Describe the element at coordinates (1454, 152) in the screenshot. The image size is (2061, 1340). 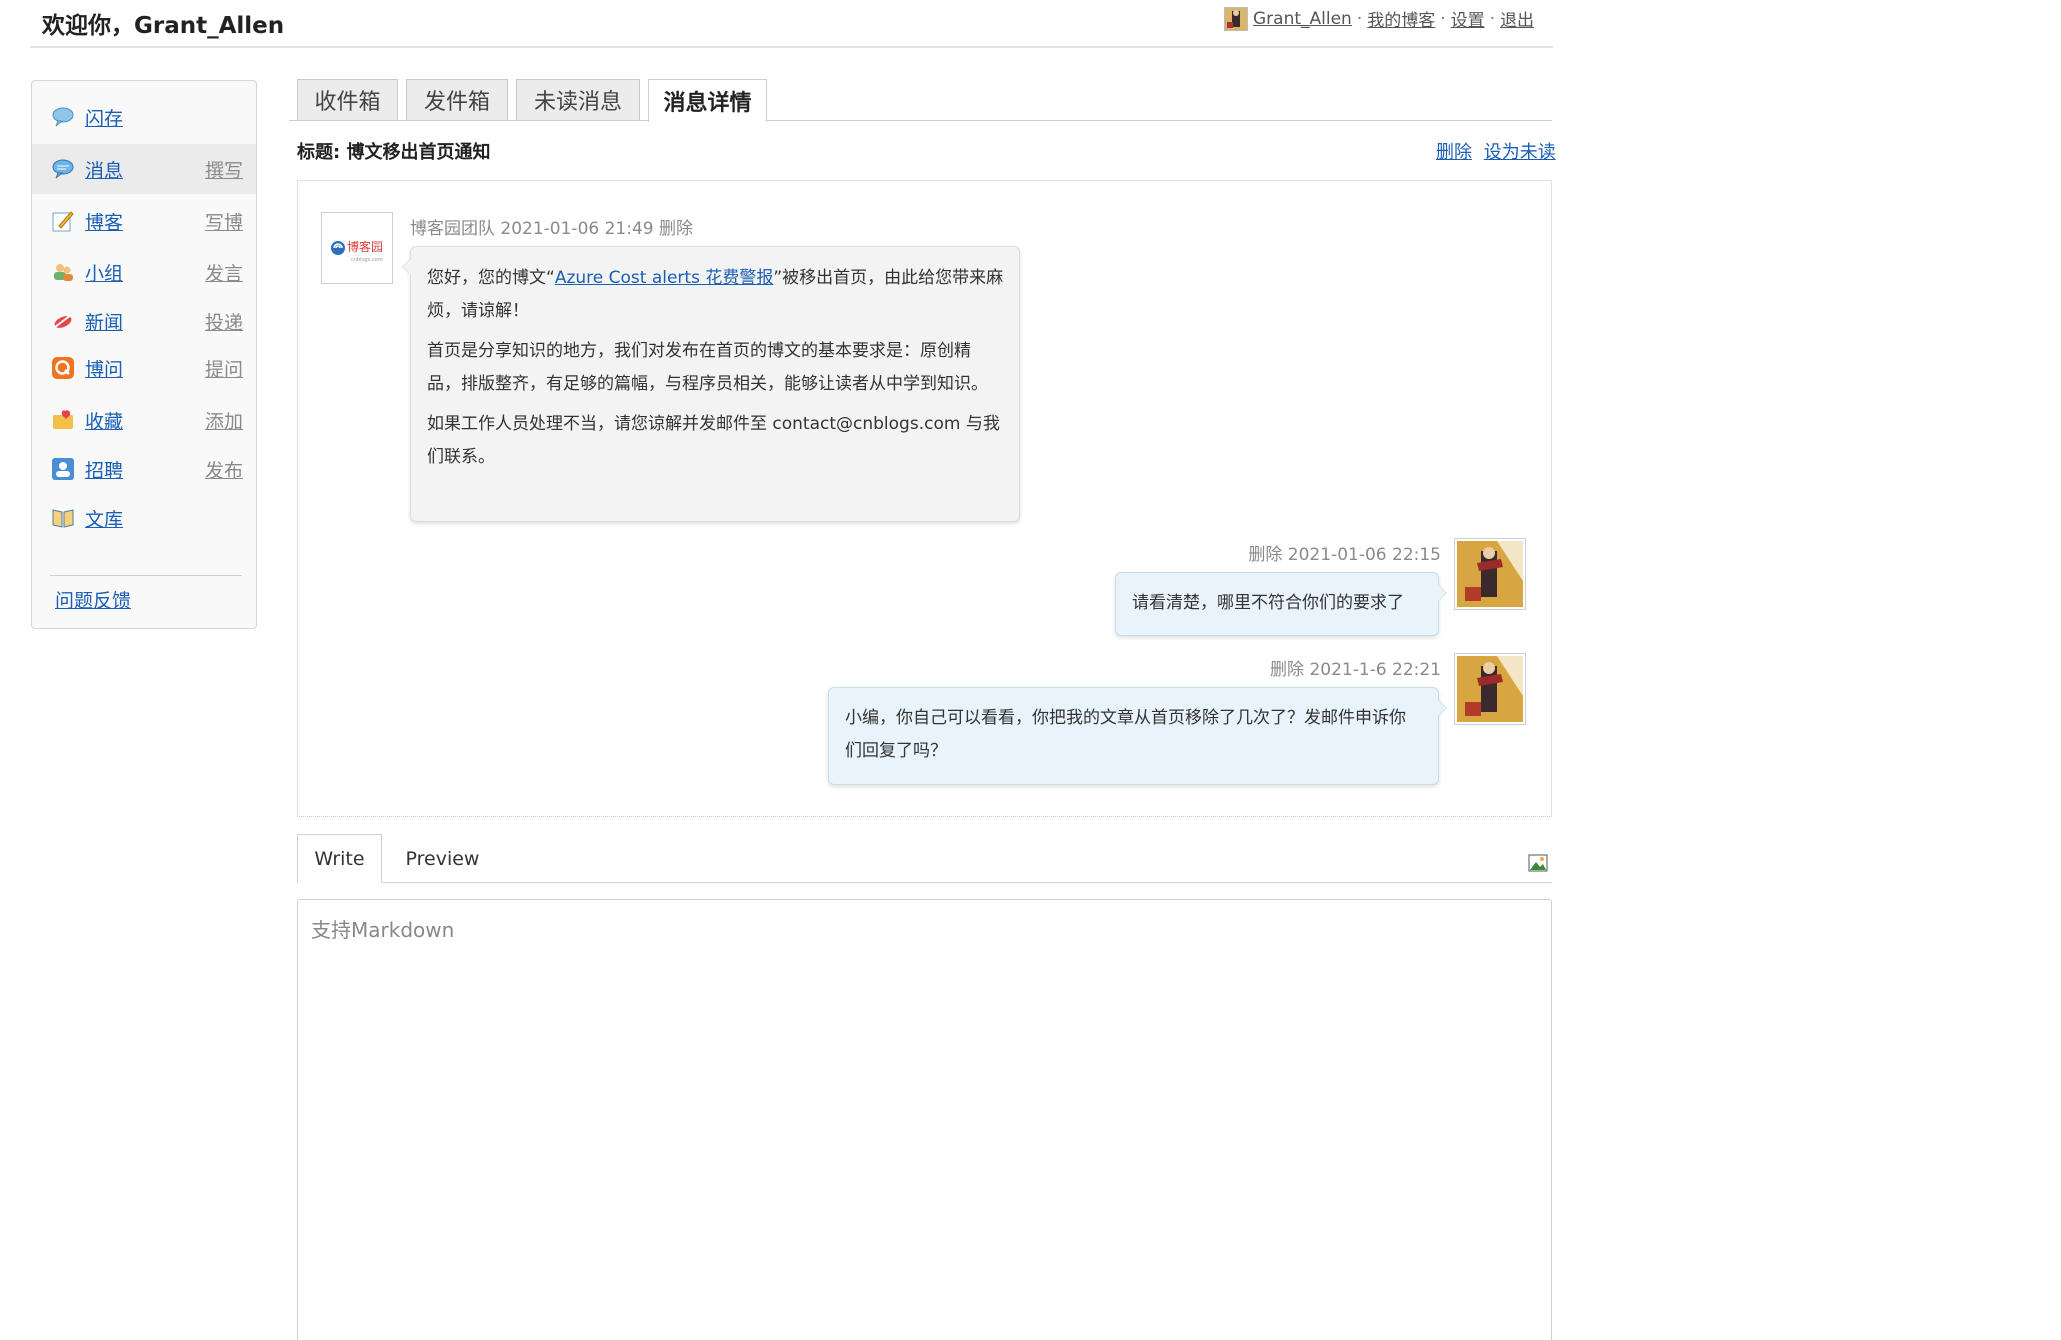
I see `delete-message-link: 删除` at that location.